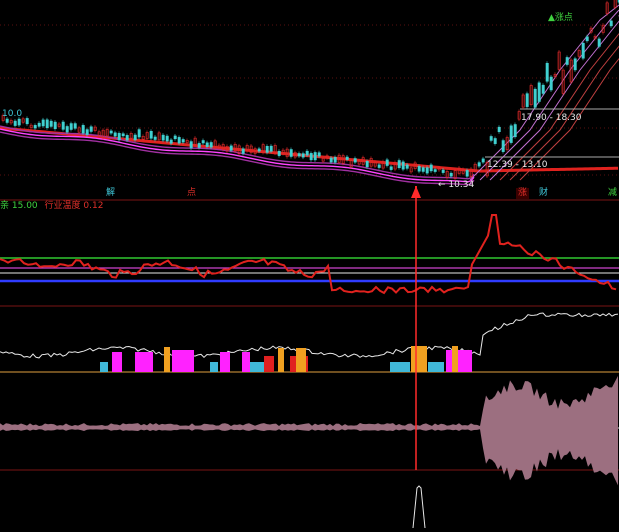  Describe the element at coordinates (544, 193) in the screenshot. I see `marker-cai: 财` at that location.